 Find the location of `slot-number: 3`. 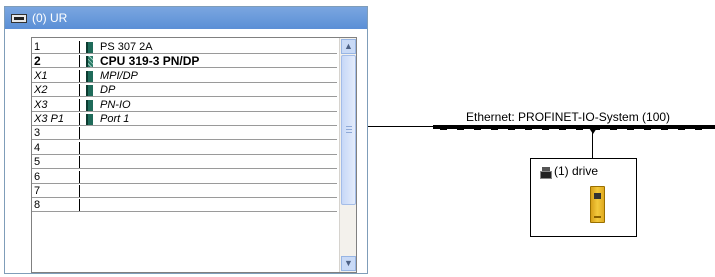

slot-number: 3 is located at coordinates (37, 133).